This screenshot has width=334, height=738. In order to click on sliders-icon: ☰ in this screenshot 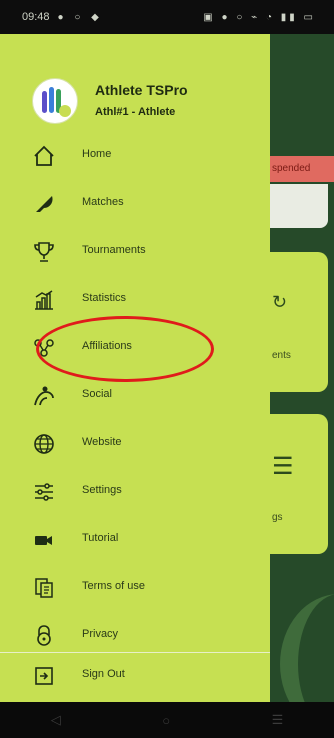, I will do `click(283, 466)`.